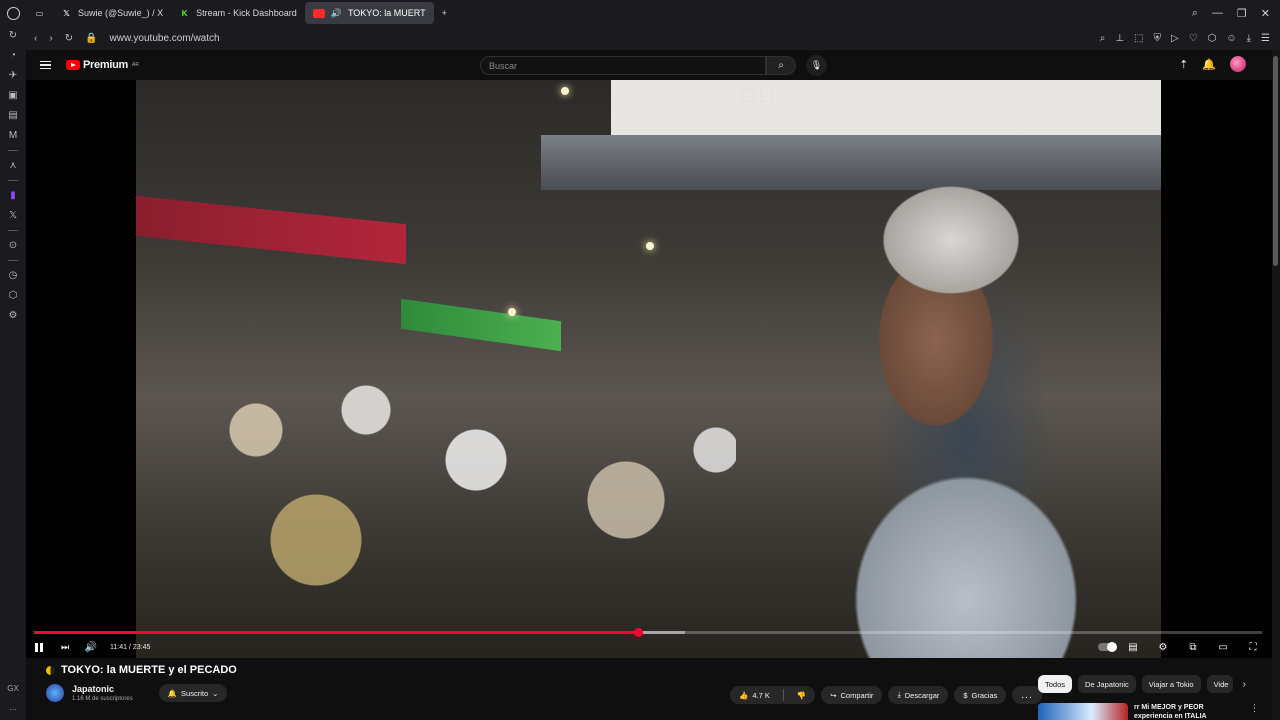 This screenshot has height=720, width=1280. Describe the element at coordinates (1265, 38) in the screenshot. I see `menu-icon: ☰` at that location.